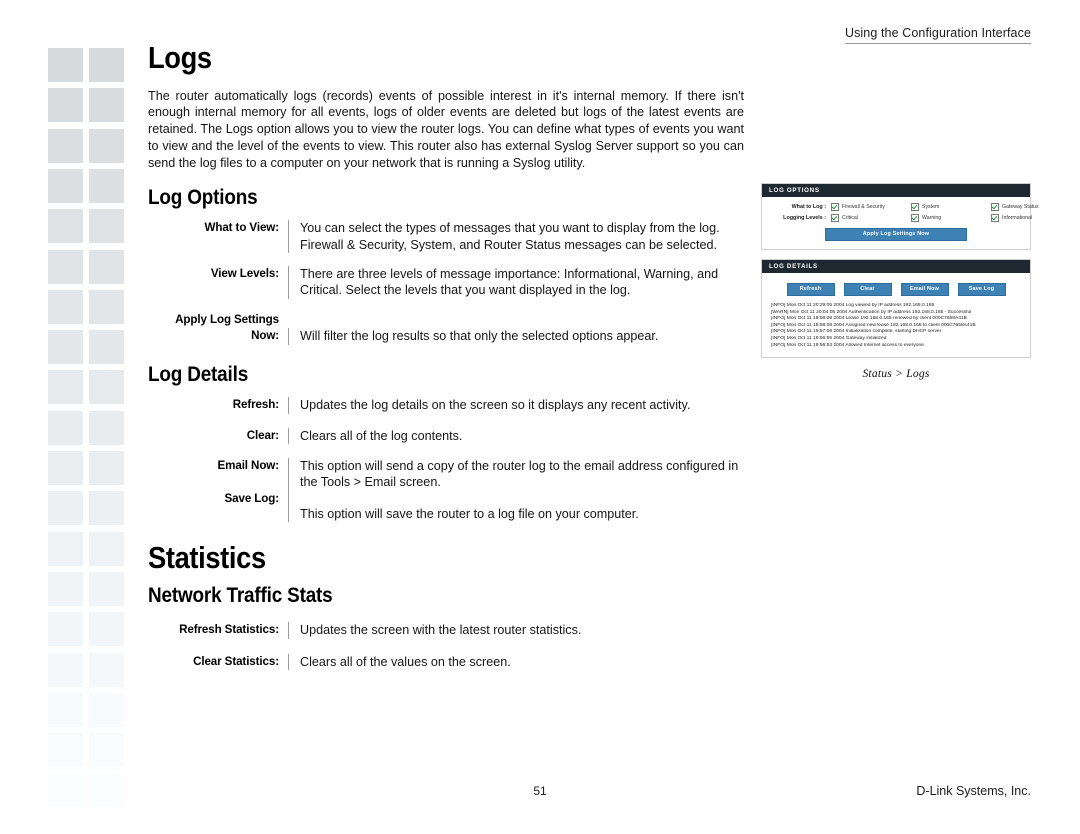 The width and height of the screenshot is (1080, 834). What do you see at coordinates (180, 57) in the screenshot?
I see `page-title-logs: Logs` at bounding box center [180, 57].